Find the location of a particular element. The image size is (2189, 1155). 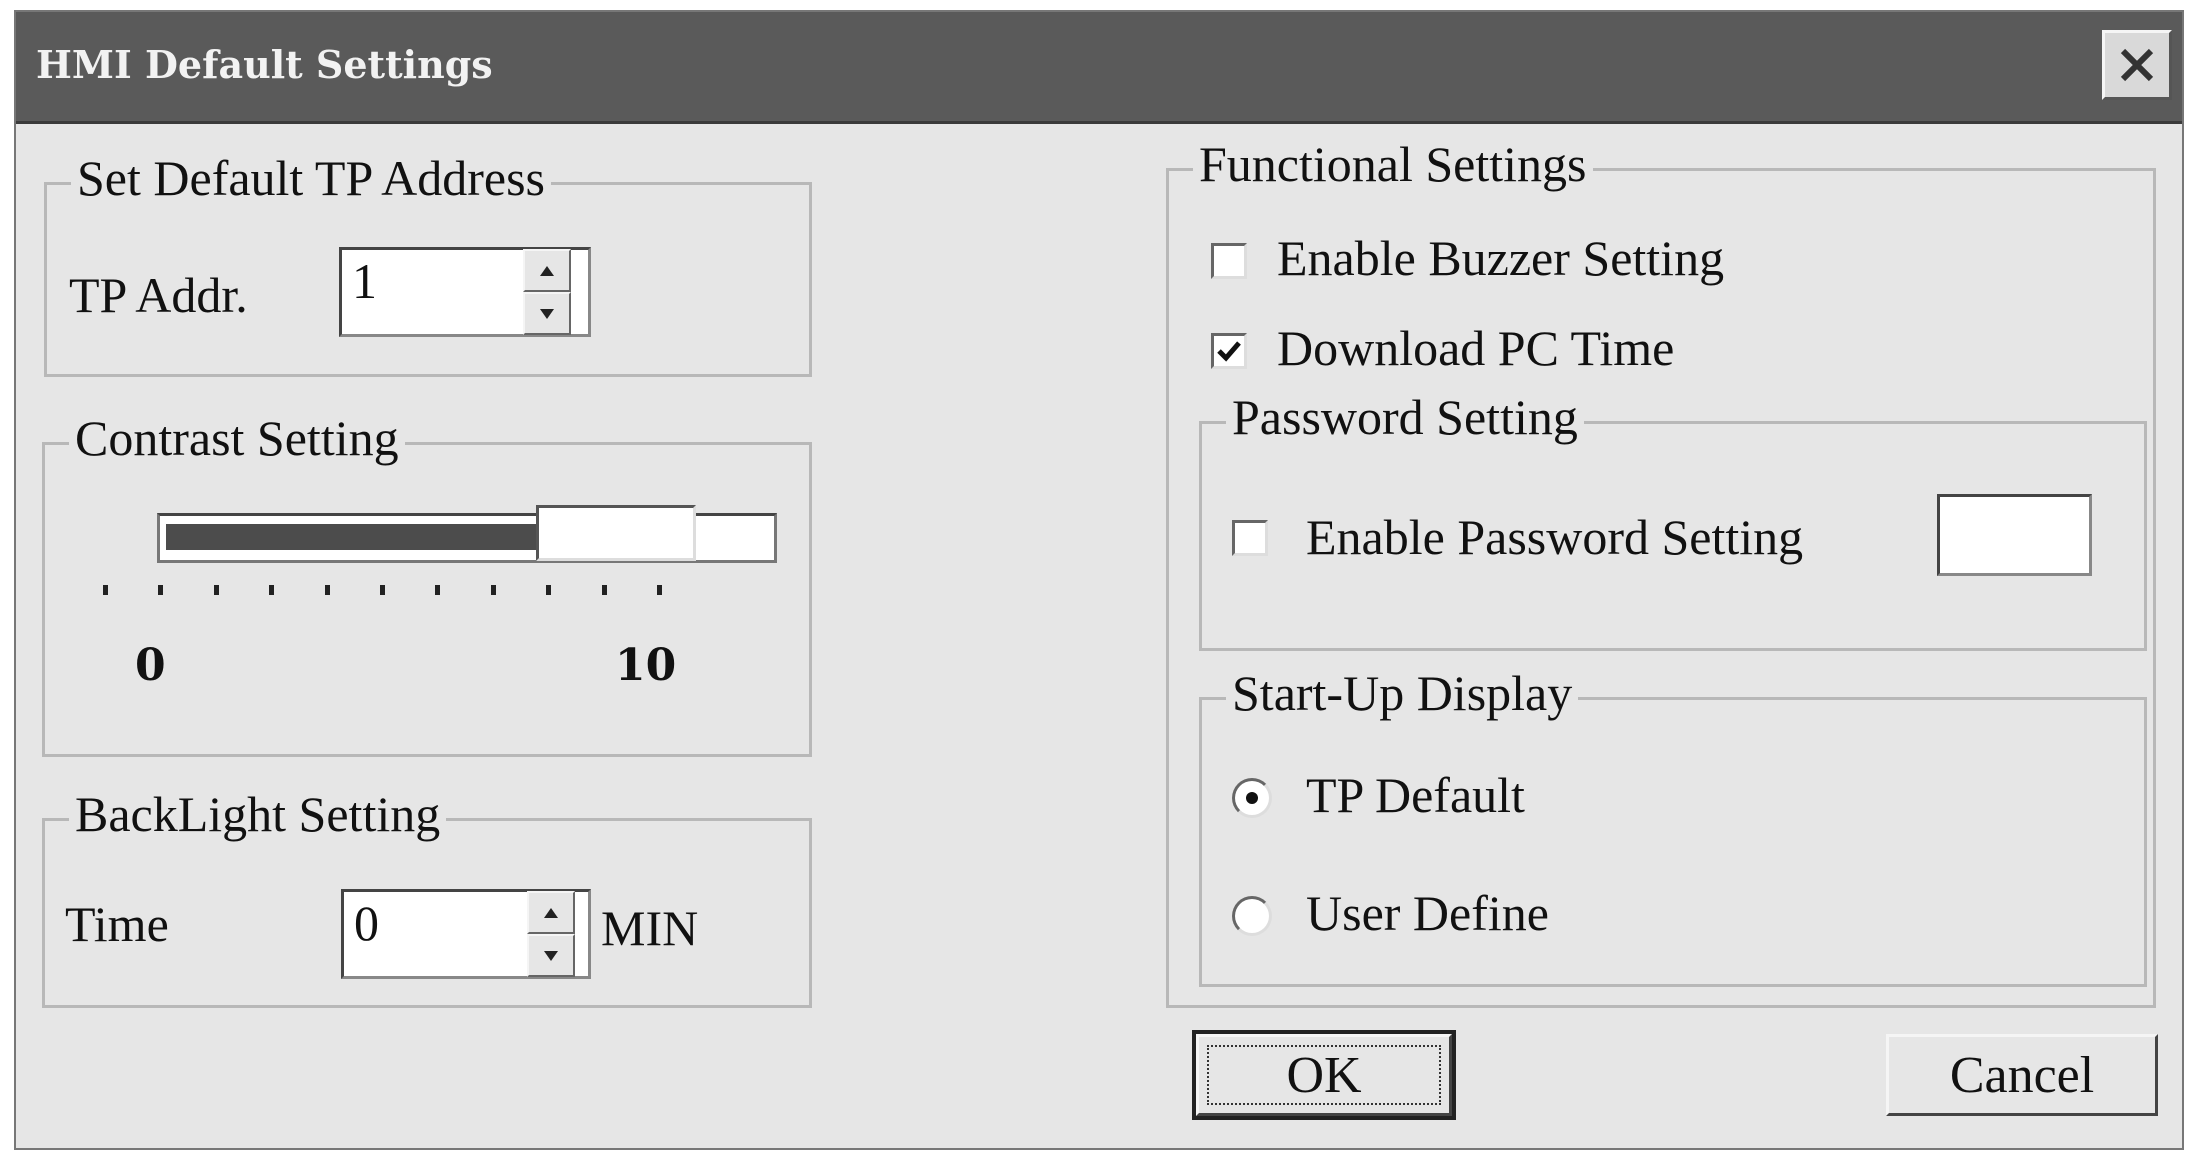

contrast-legend: Contrast Setting is located at coordinates (237, 438).